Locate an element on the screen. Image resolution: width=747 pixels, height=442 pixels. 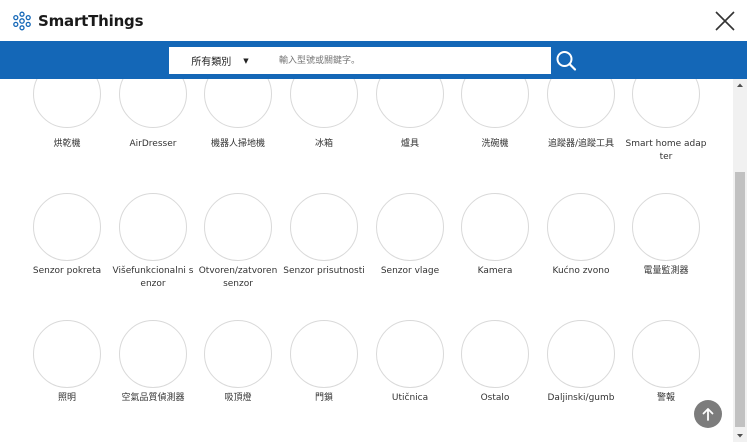
device-category-label: 烘乾機 is located at coordinates (67, 144).